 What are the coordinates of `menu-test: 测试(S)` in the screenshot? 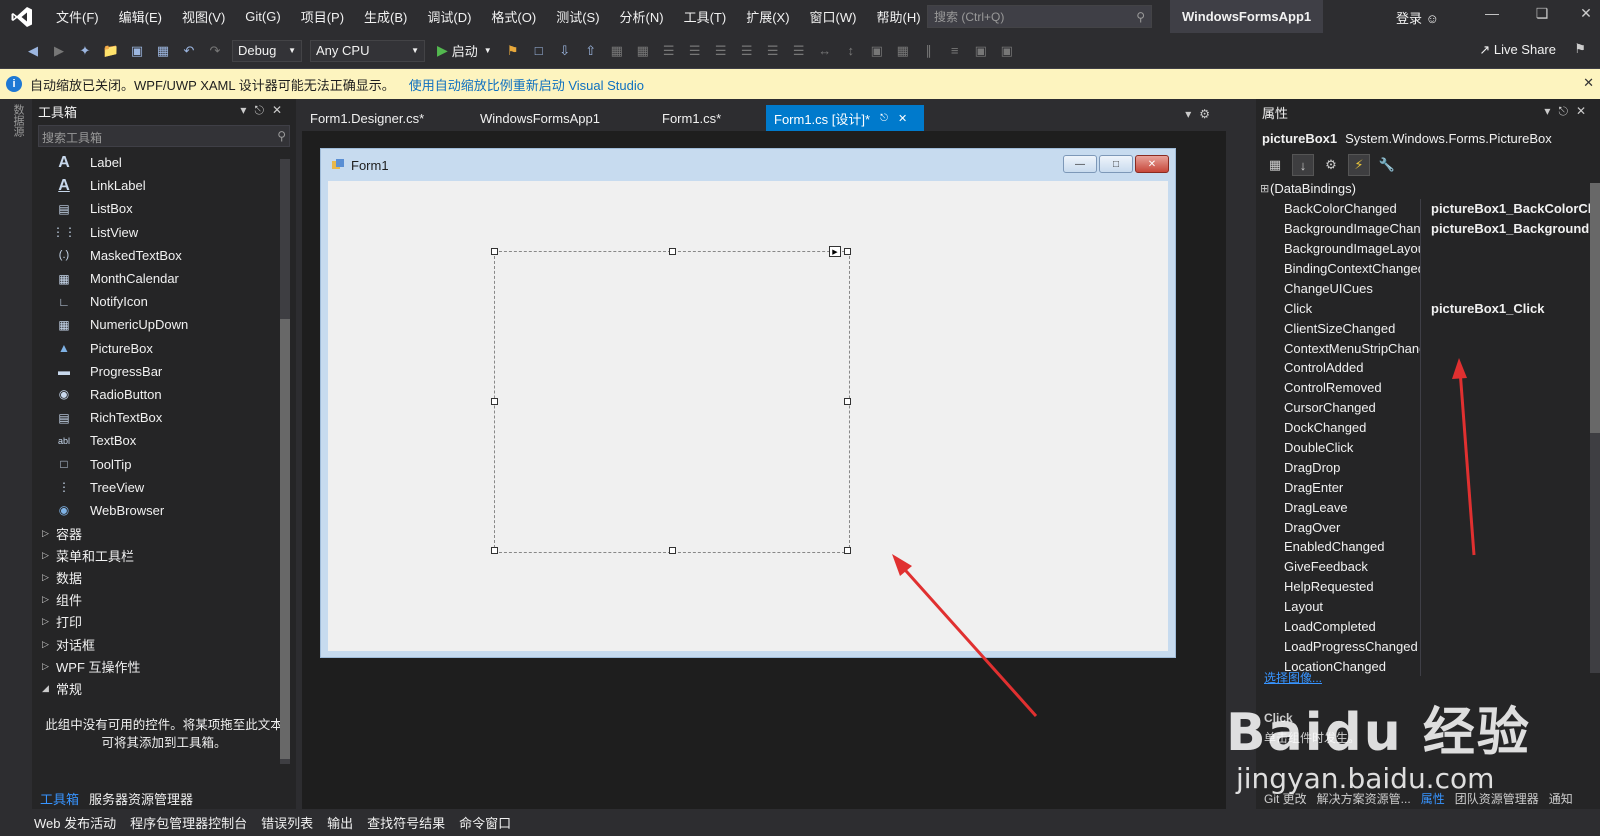 It's located at (577, 16).